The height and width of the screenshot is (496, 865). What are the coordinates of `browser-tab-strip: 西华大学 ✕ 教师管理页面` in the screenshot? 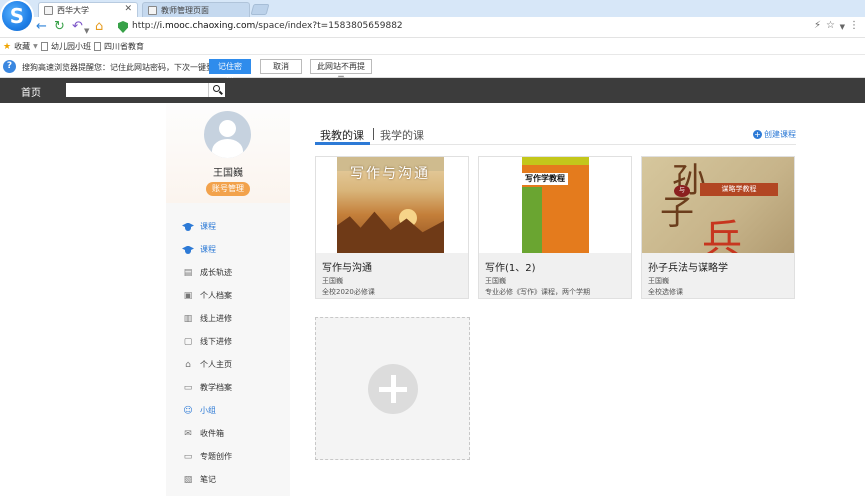 It's located at (432, 8).